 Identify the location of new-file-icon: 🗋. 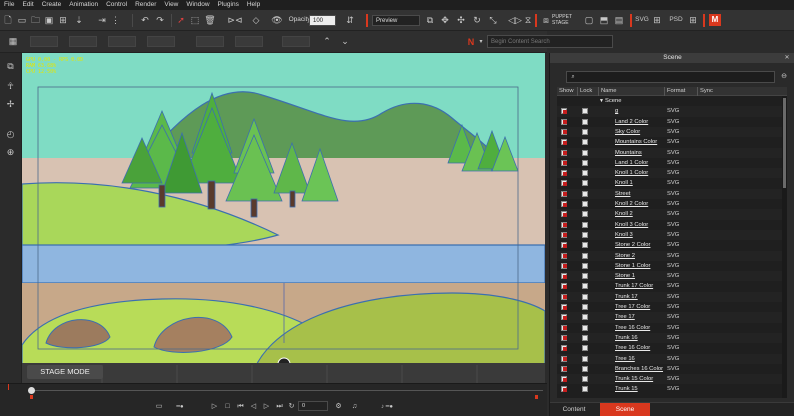
(8, 20).